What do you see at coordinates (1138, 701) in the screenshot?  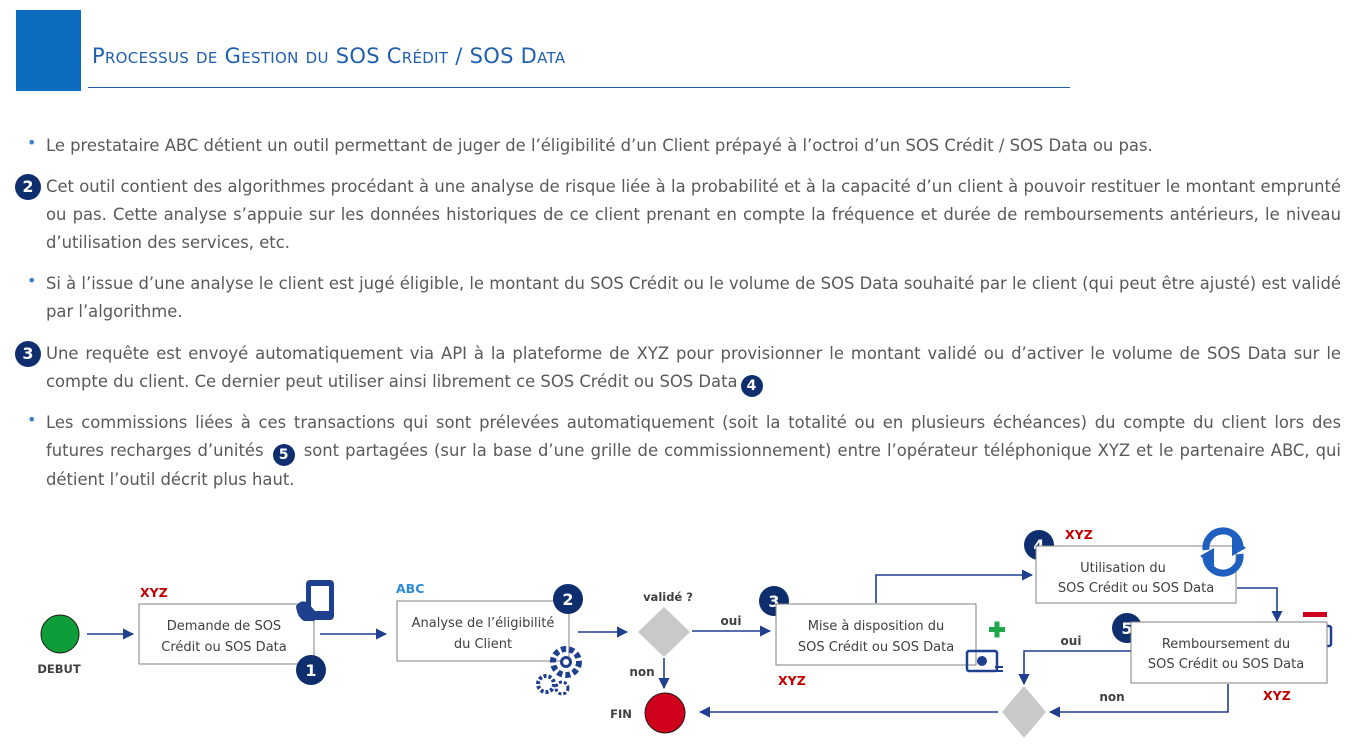 I see `connector-remboursement-decision-non` at bounding box center [1138, 701].